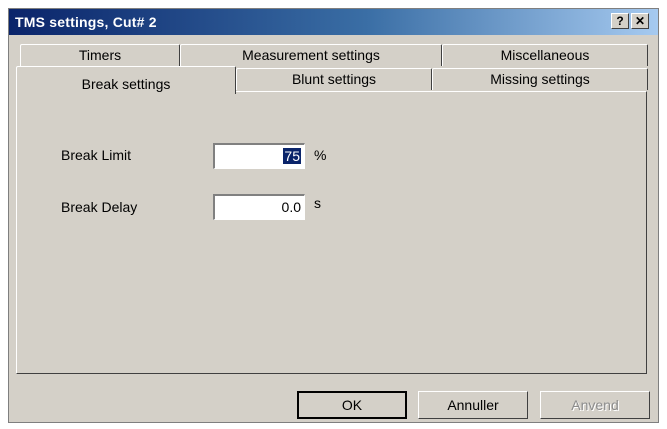 This screenshot has width=667, height=429. I want to click on tab-label: Break settings, so click(126, 84).